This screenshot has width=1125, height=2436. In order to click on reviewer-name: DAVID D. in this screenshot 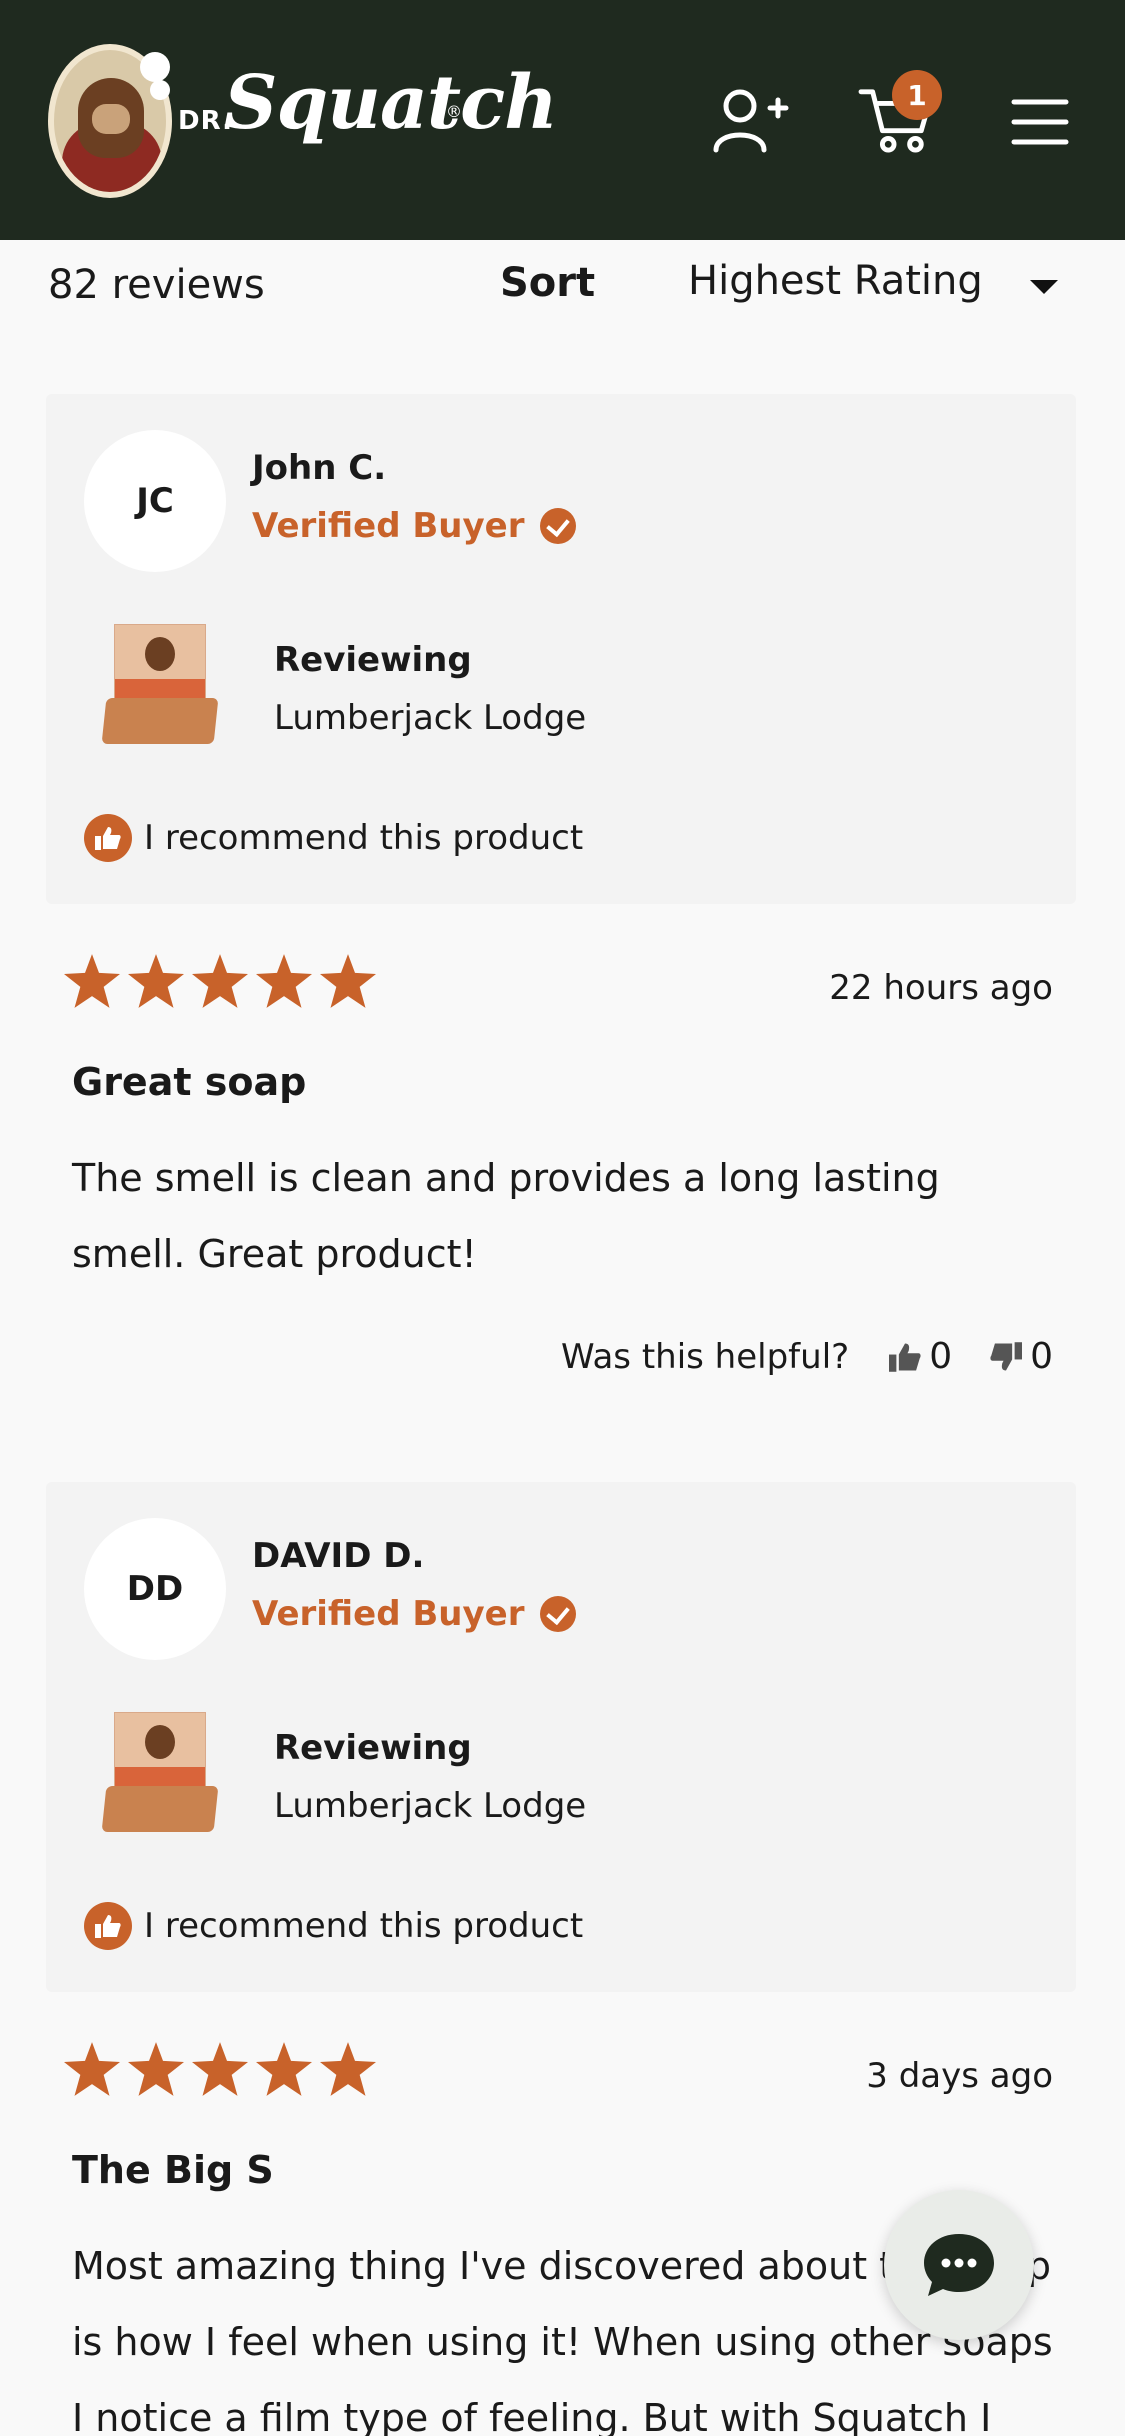, I will do `click(338, 1556)`.